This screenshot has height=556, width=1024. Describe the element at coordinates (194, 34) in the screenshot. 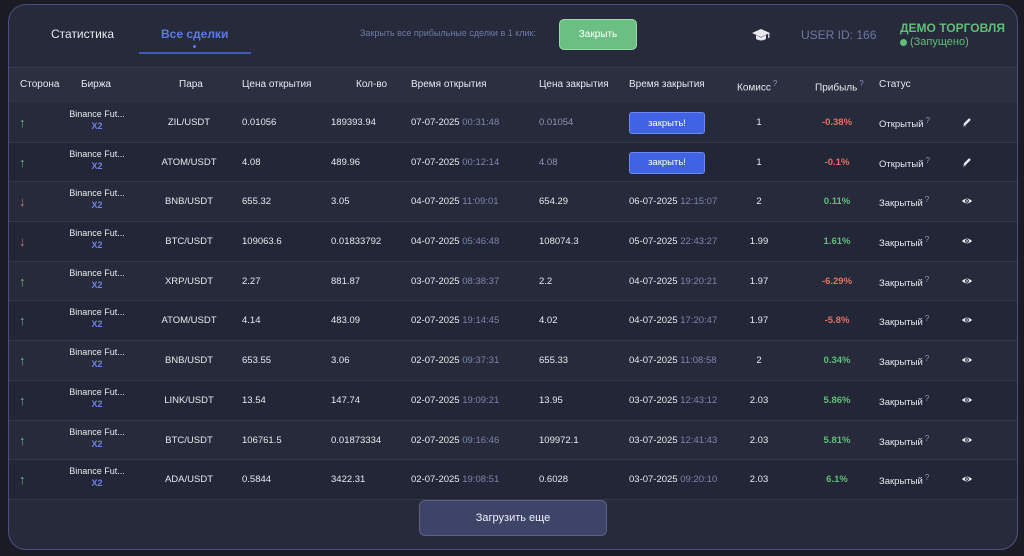

I see `tab-all-trades: Все сделки` at that location.